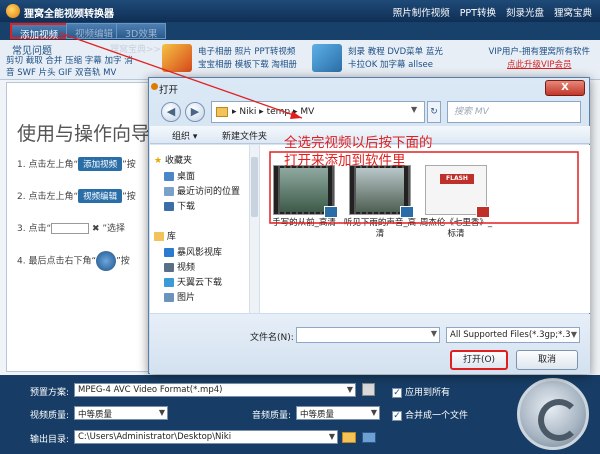  I want to click on browse-folder-icon, so click(349, 437).